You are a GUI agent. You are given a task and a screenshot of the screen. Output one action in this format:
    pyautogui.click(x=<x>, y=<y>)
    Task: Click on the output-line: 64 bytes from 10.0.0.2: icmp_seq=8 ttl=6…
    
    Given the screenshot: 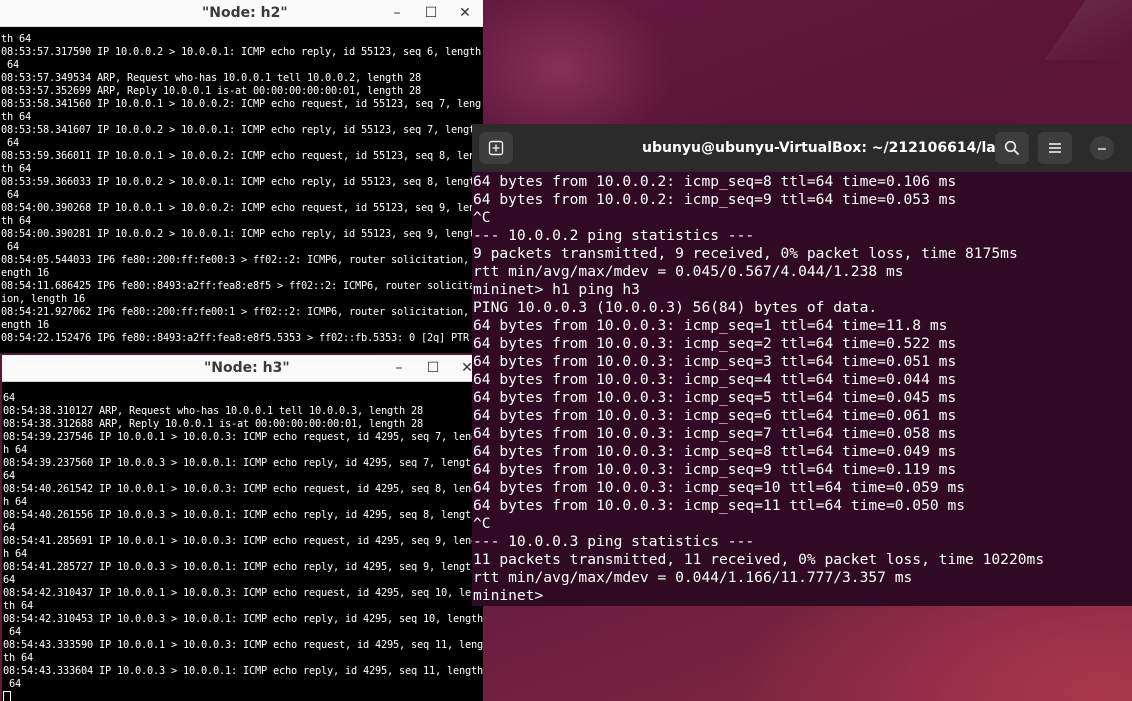 What is the action you would take?
    pyautogui.click(x=715, y=181)
    